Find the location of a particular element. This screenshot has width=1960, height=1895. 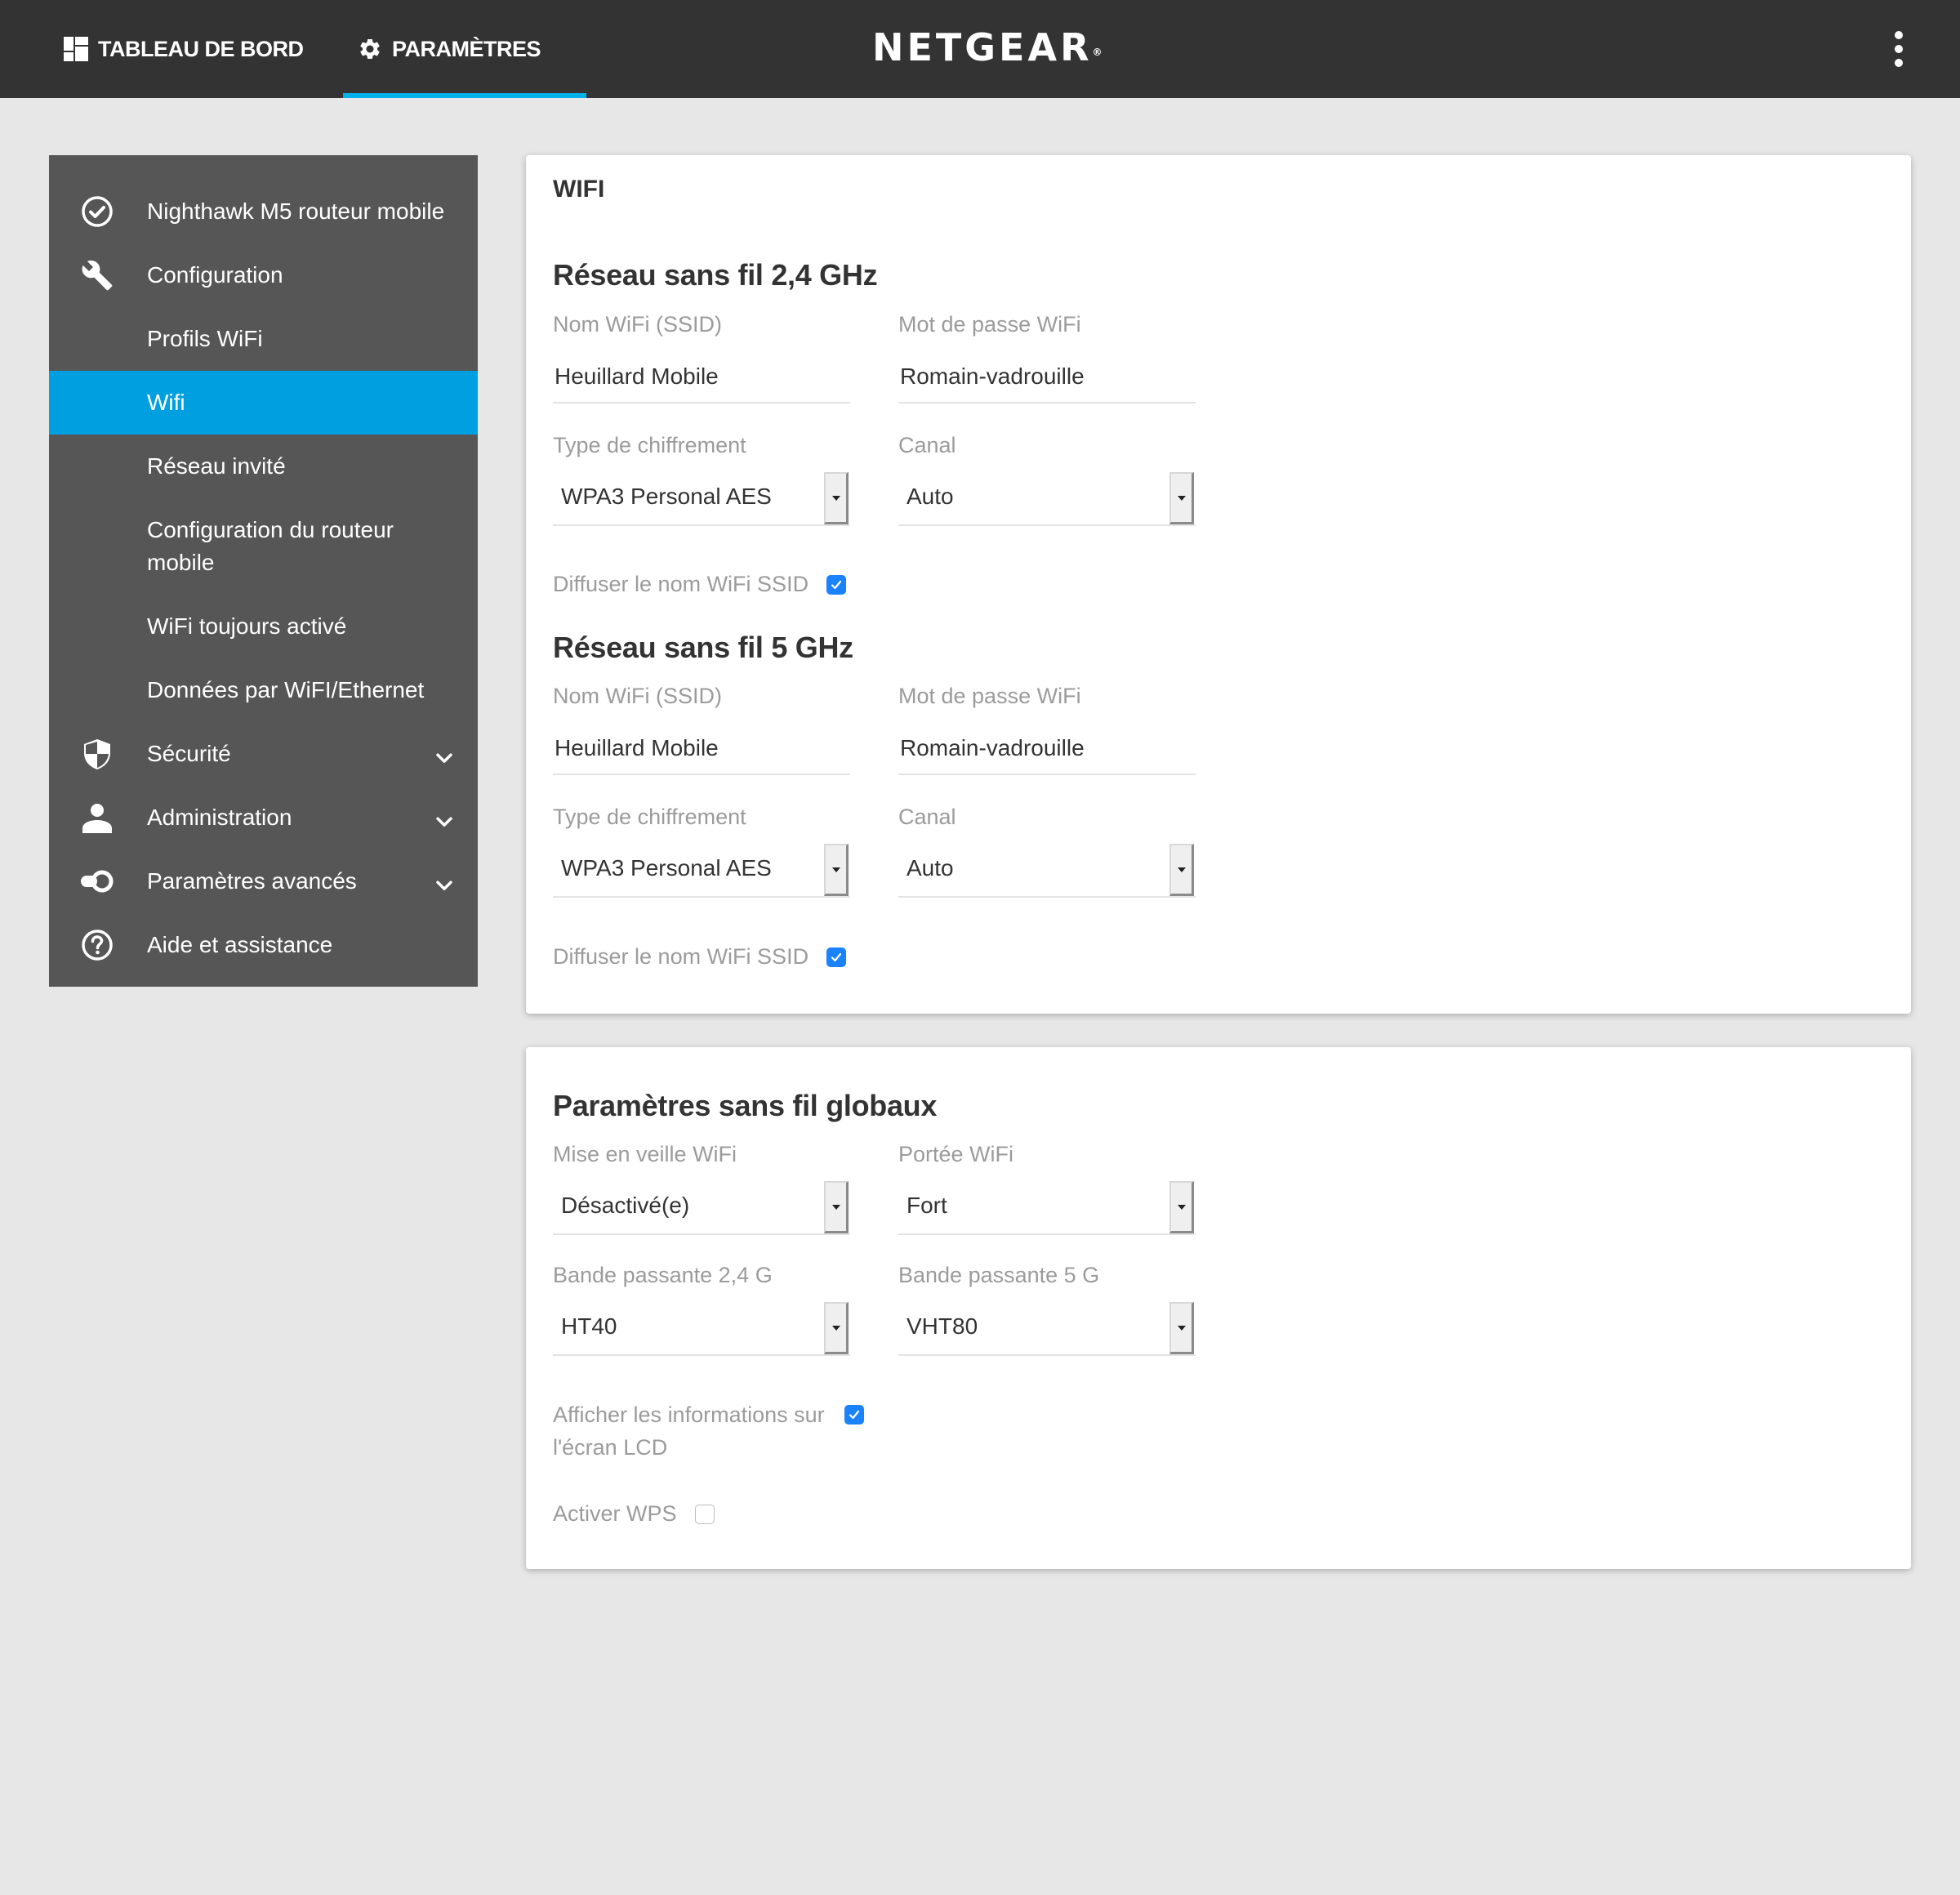

wrench-icon is located at coordinates (97, 275).